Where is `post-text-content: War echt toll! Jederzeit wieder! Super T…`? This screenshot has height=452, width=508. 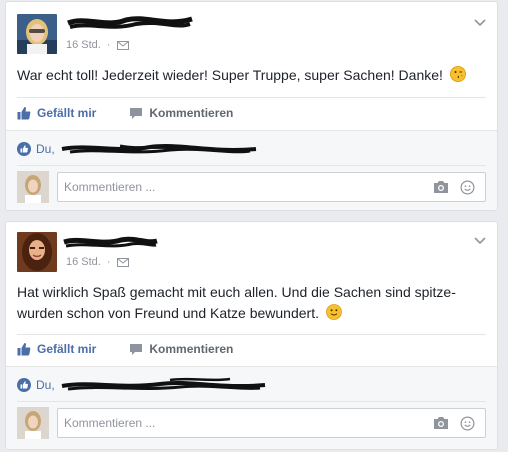
post-text-content: War echt toll! Jederzeit wieder! Super T… is located at coordinates (230, 75).